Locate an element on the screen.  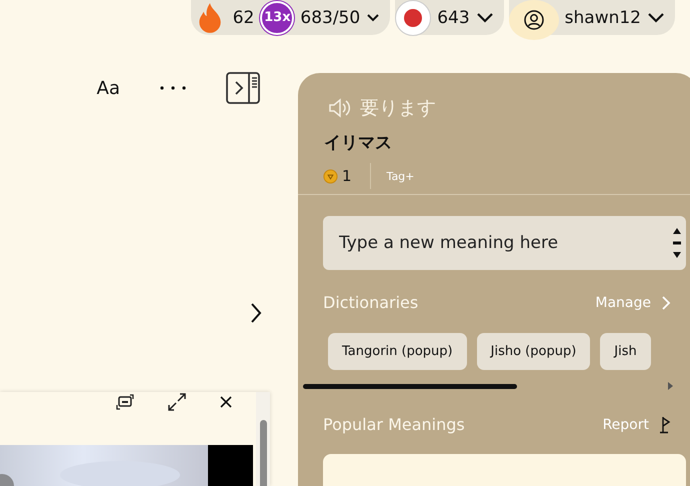
flag-icon is located at coordinates (665, 425).